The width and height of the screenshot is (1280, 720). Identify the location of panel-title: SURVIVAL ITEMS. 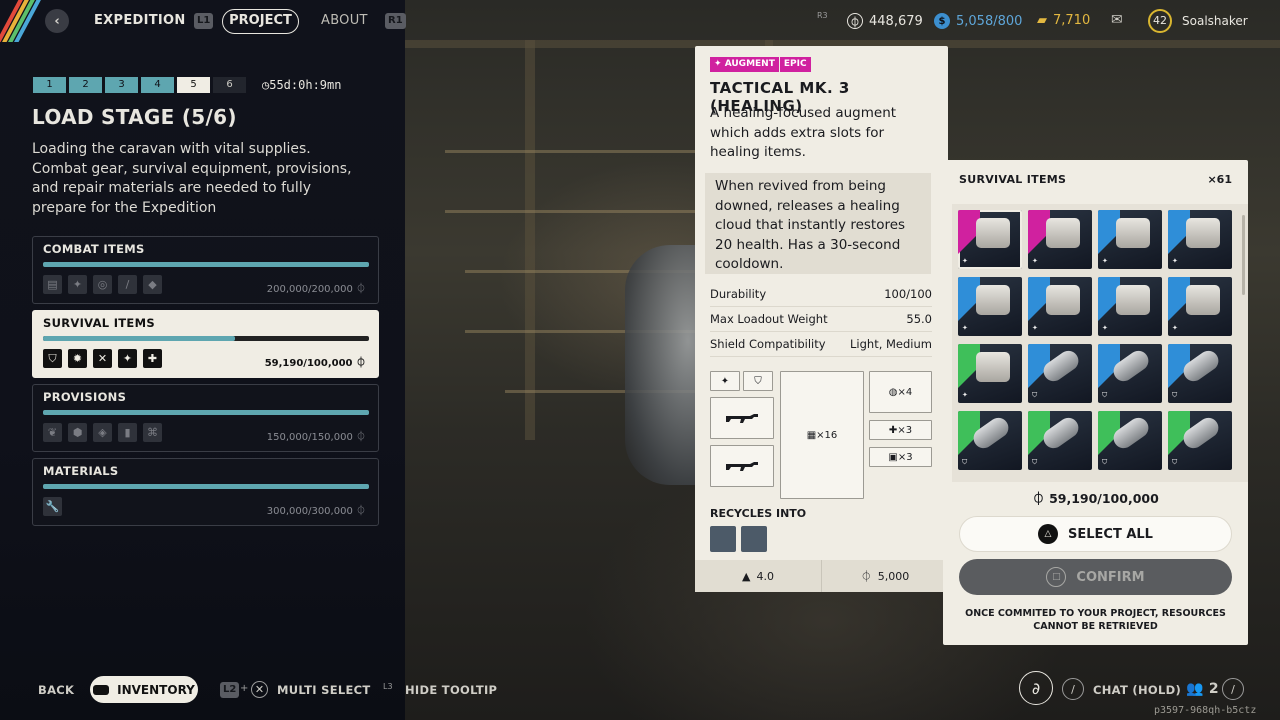
(1013, 179).